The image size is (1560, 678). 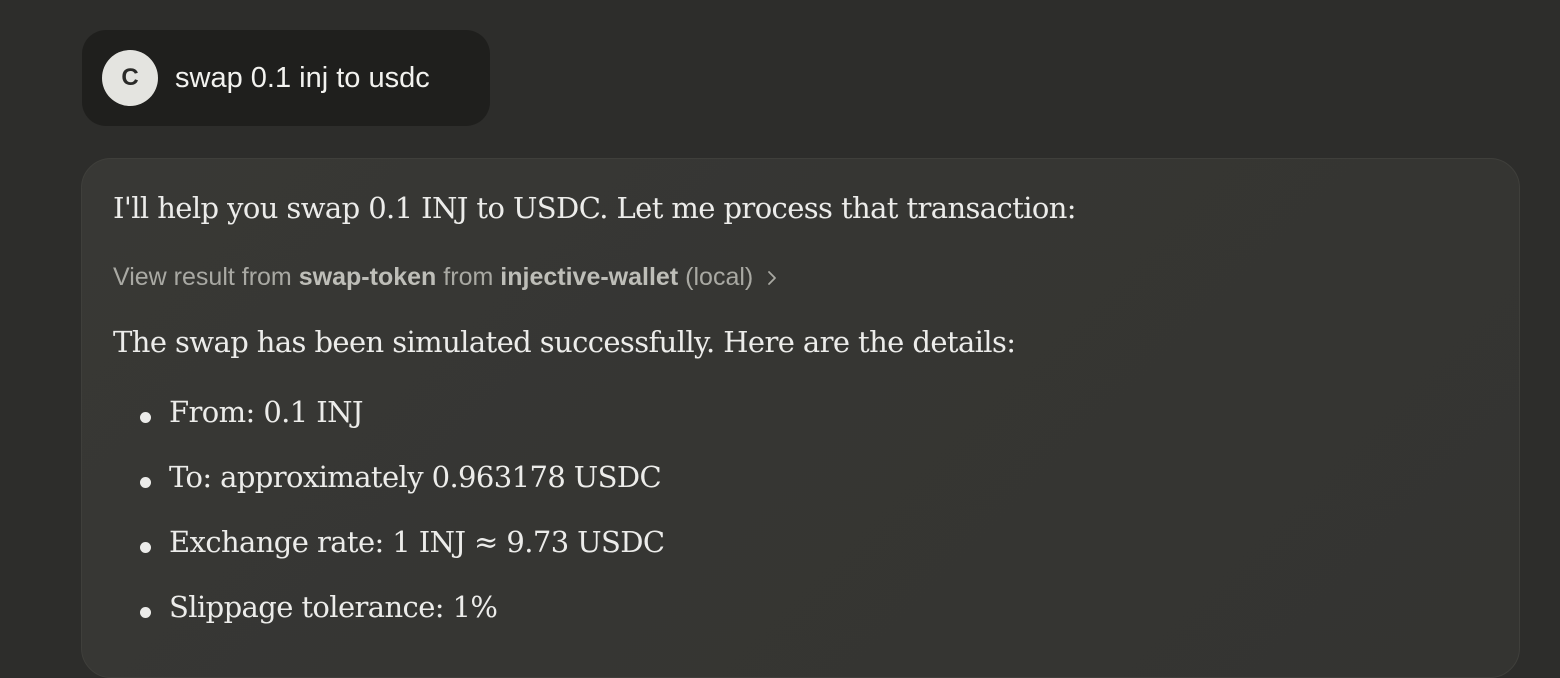 What do you see at coordinates (266, 412) in the screenshot?
I see `detail-from: From: 0.1 INJ` at bounding box center [266, 412].